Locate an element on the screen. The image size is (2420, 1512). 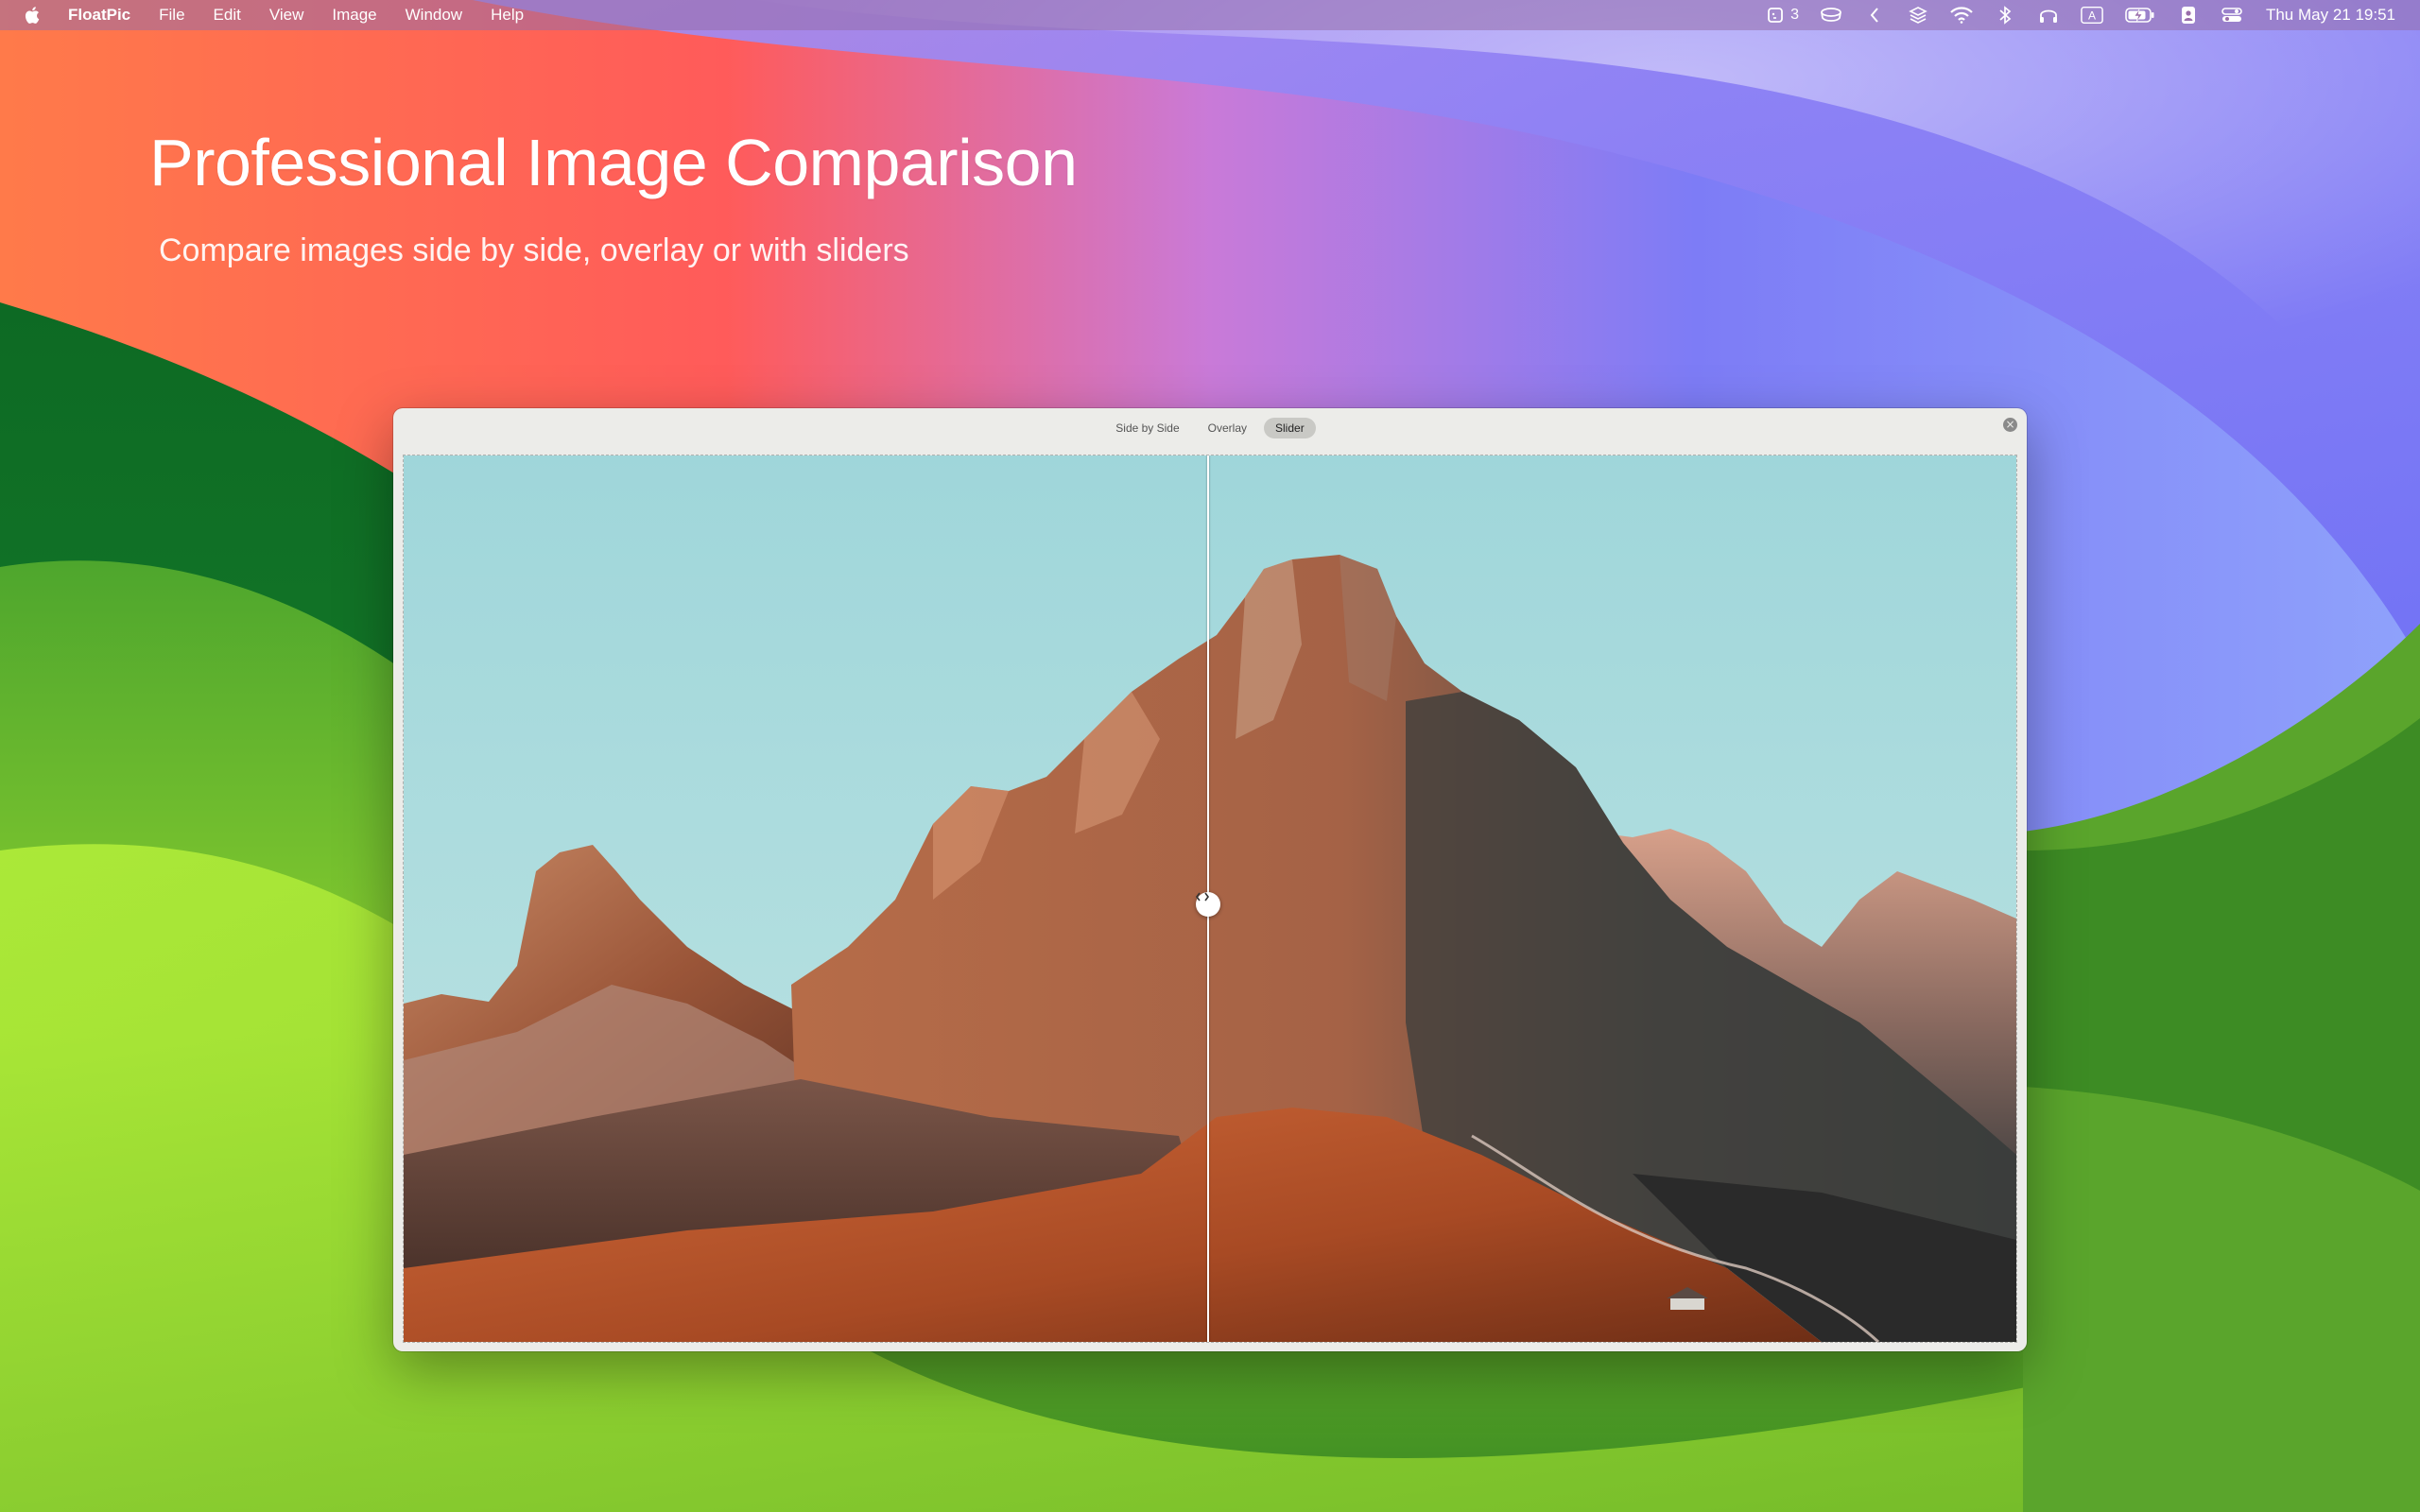
apple-menu-icon is located at coordinates (33, 15).